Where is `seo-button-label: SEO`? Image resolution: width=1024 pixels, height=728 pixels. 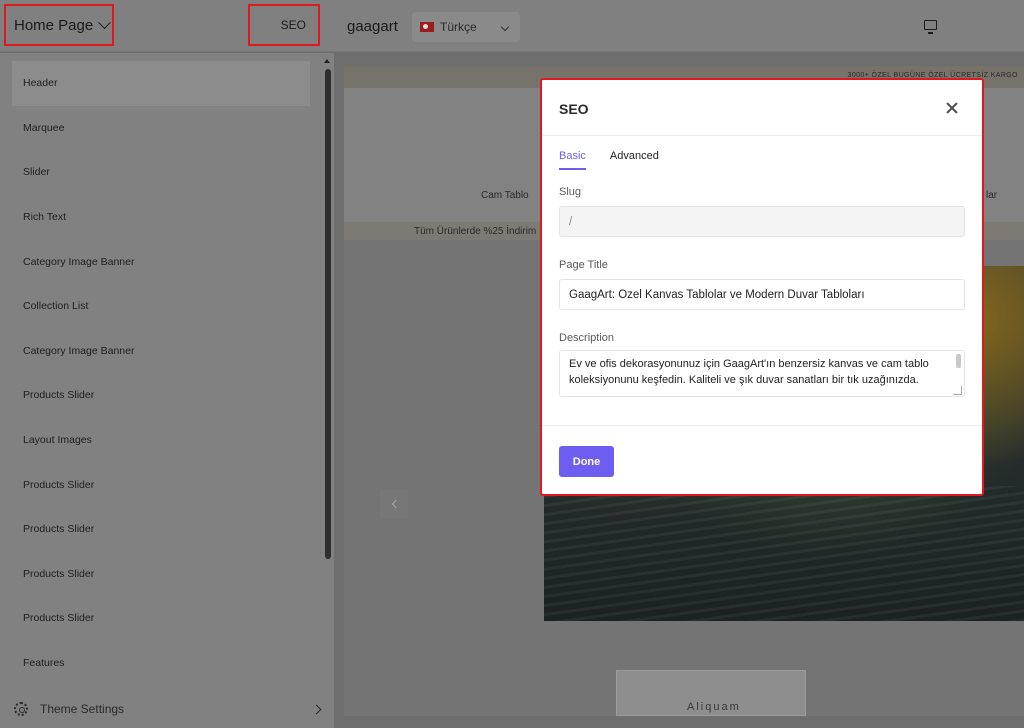
seo-button-label: SEO is located at coordinates (293, 25).